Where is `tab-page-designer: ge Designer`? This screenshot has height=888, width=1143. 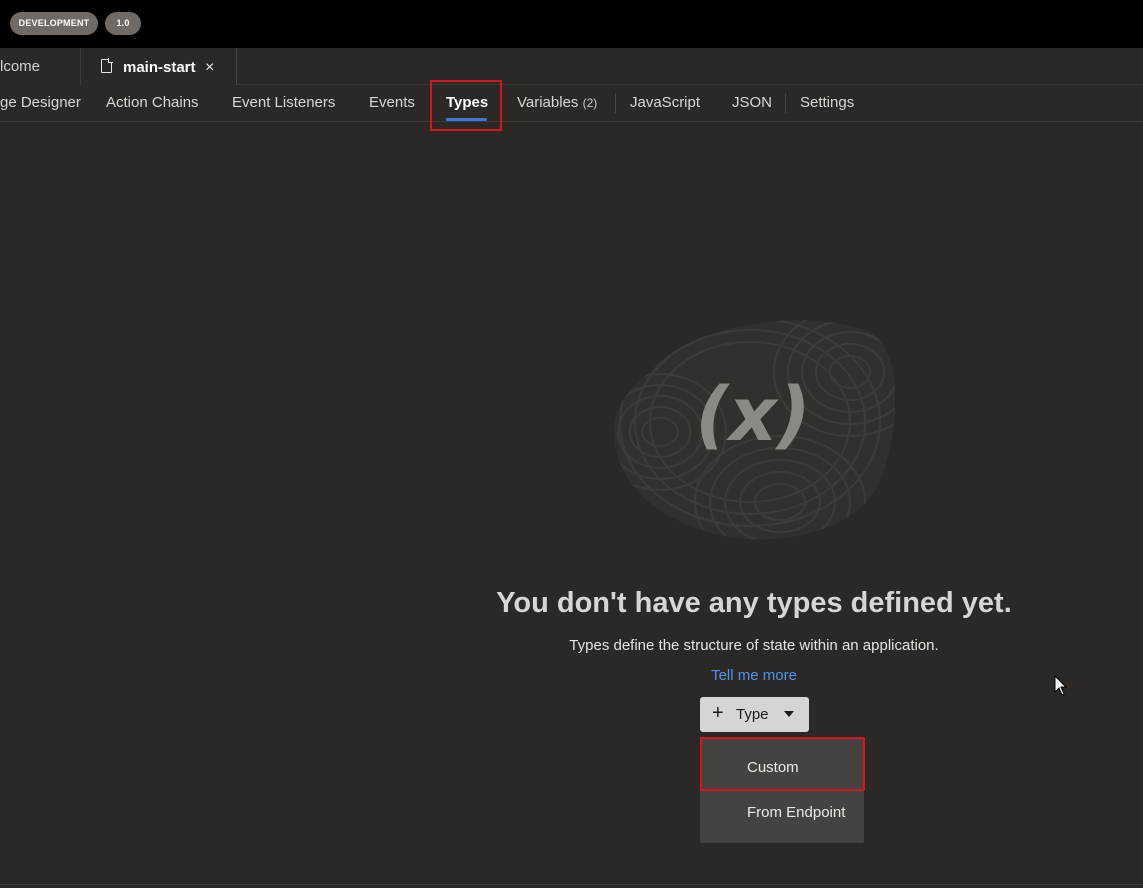
tab-page-designer: ge Designer is located at coordinates (40, 103).